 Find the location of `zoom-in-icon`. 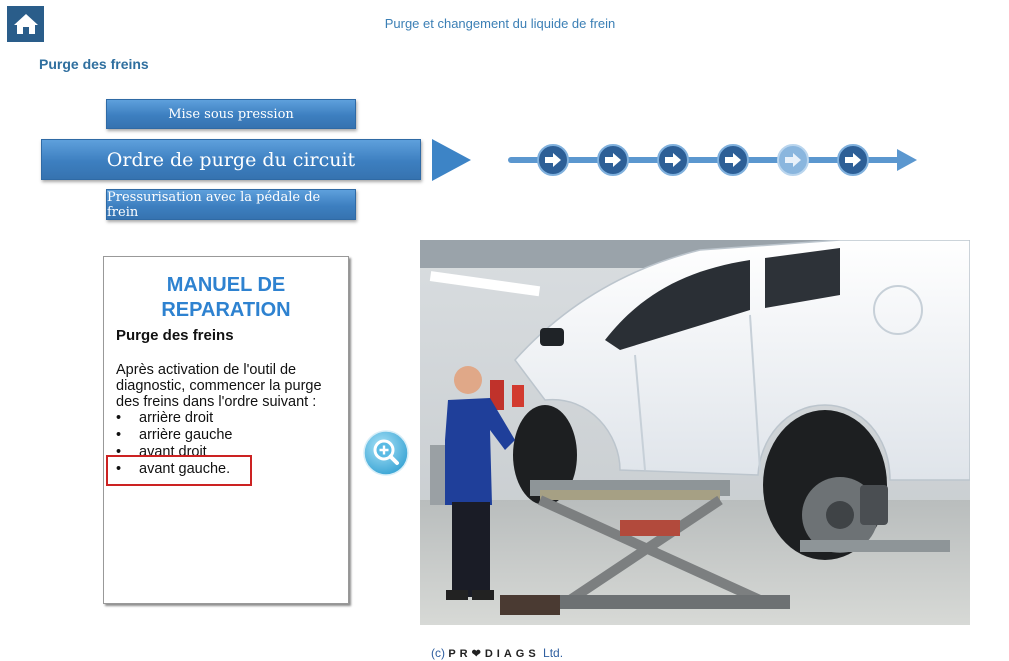

zoom-in-icon is located at coordinates (386, 453).